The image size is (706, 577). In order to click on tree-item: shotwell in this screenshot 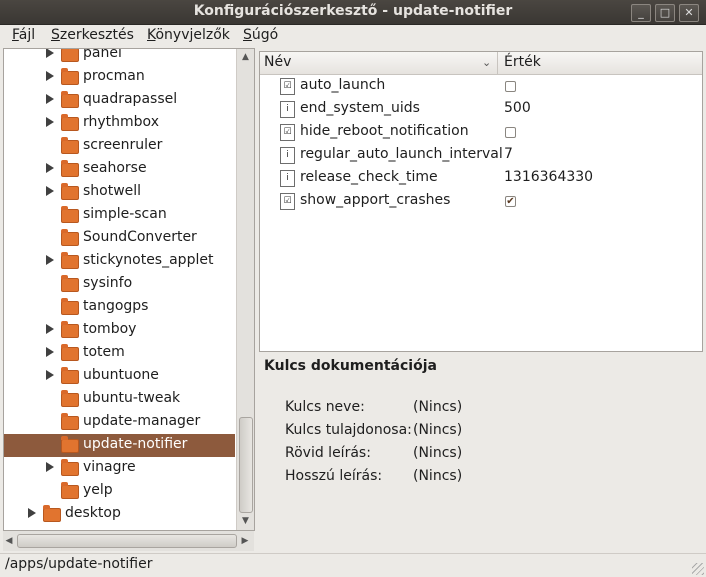, I will do `click(119, 192)`.